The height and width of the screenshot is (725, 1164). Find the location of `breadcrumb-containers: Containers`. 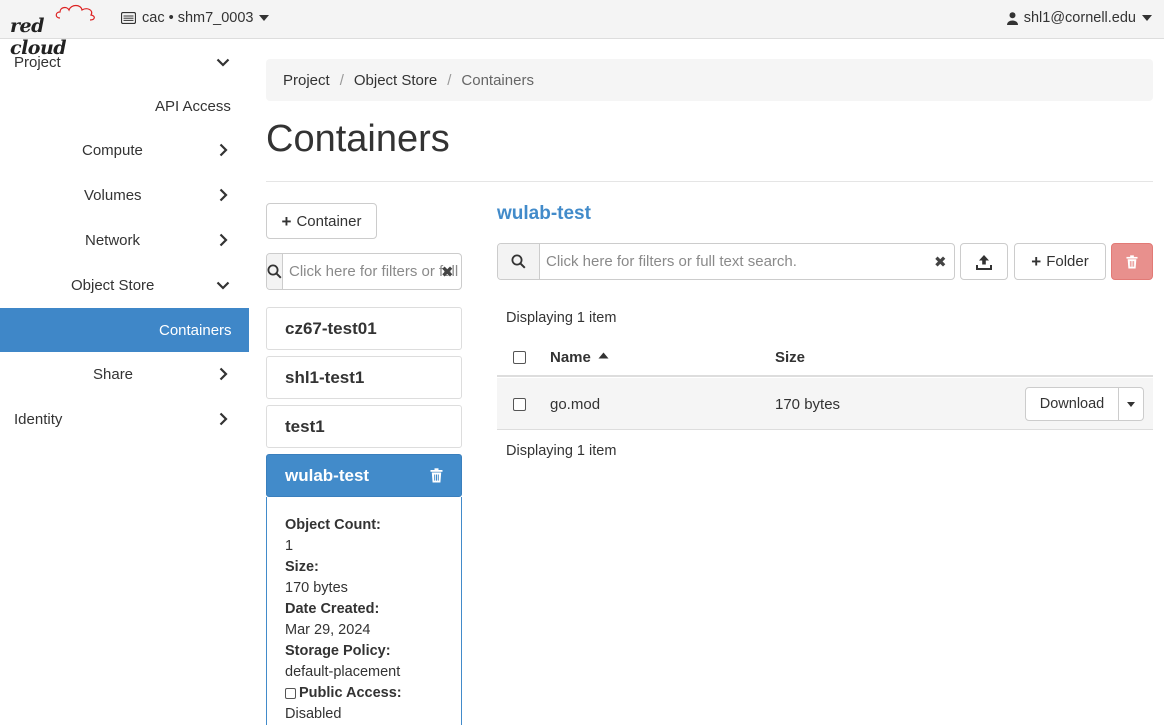

breadcrumb-containers: Containers is located at coordinates (497, 80).